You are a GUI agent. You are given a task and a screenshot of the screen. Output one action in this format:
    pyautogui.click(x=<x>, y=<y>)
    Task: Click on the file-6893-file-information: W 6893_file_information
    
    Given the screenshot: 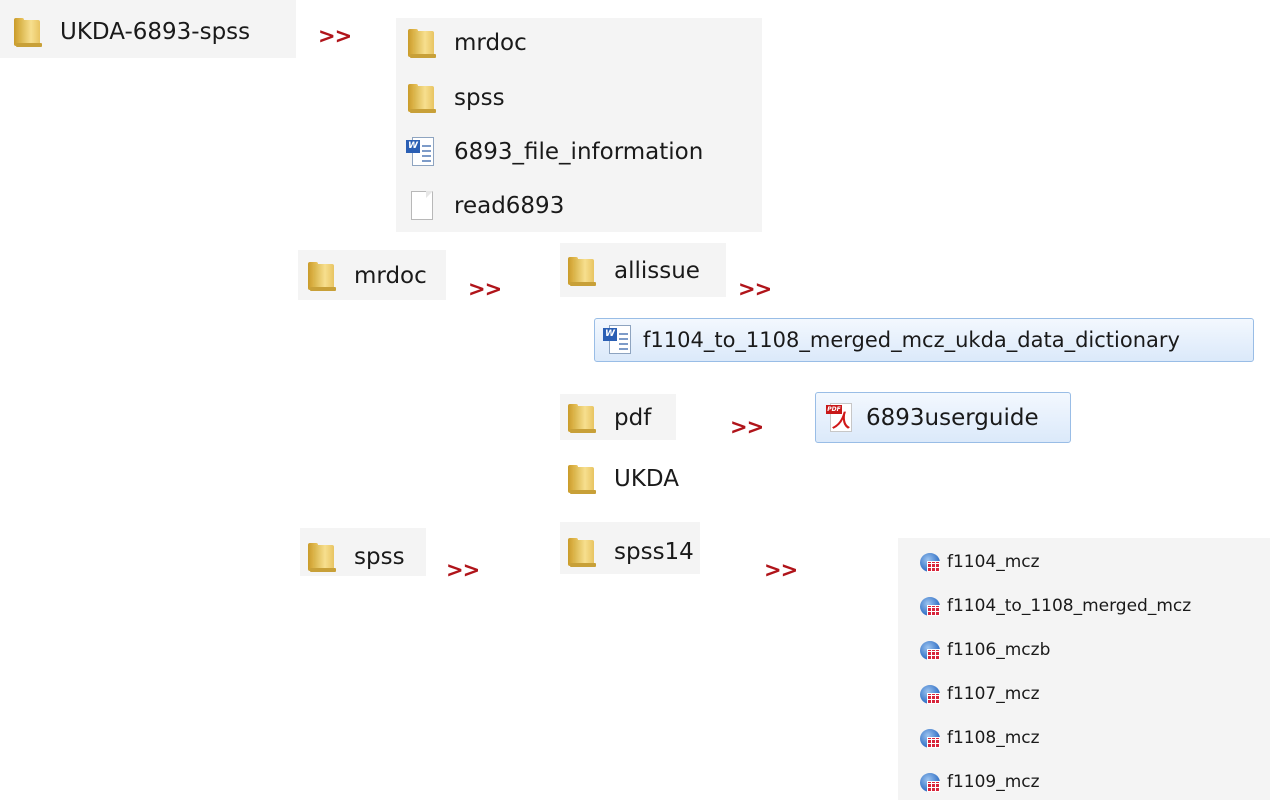 What is the action you would take?
    pyautogui.click(x=554, y=152)
    